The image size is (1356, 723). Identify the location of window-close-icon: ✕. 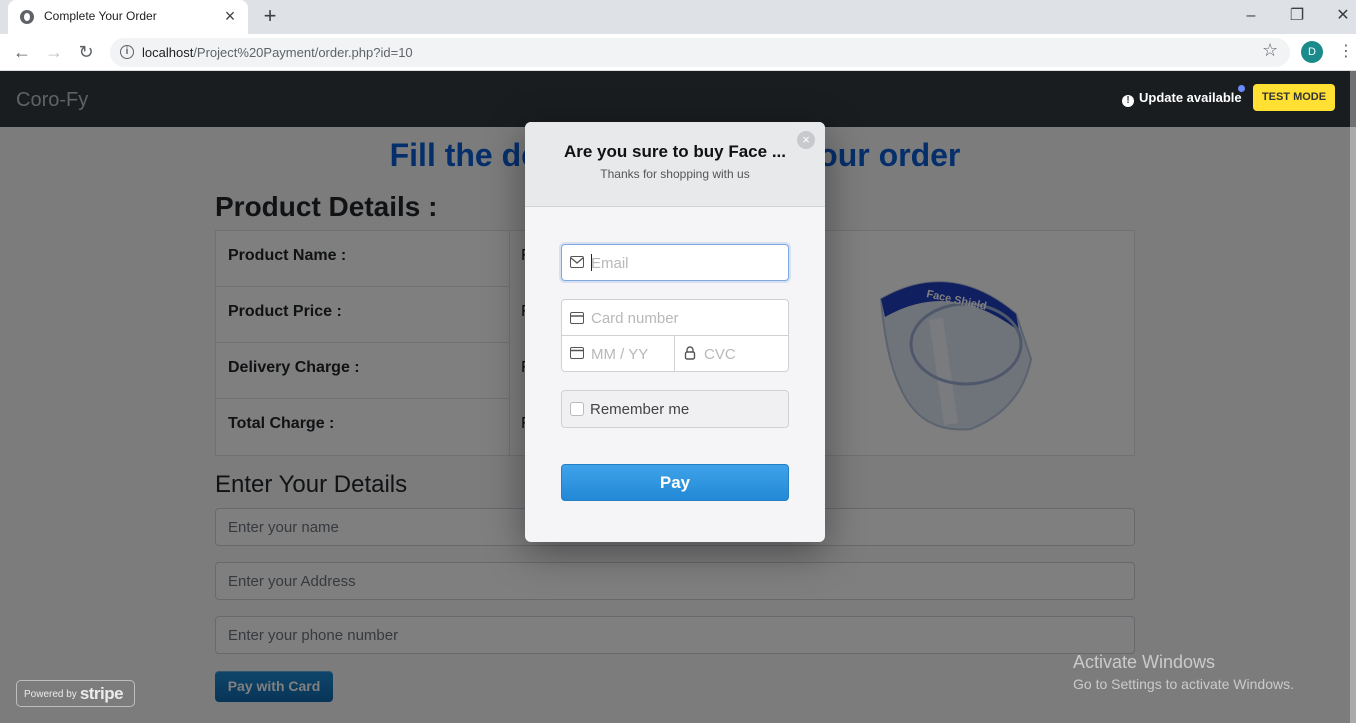
(1342, 16).